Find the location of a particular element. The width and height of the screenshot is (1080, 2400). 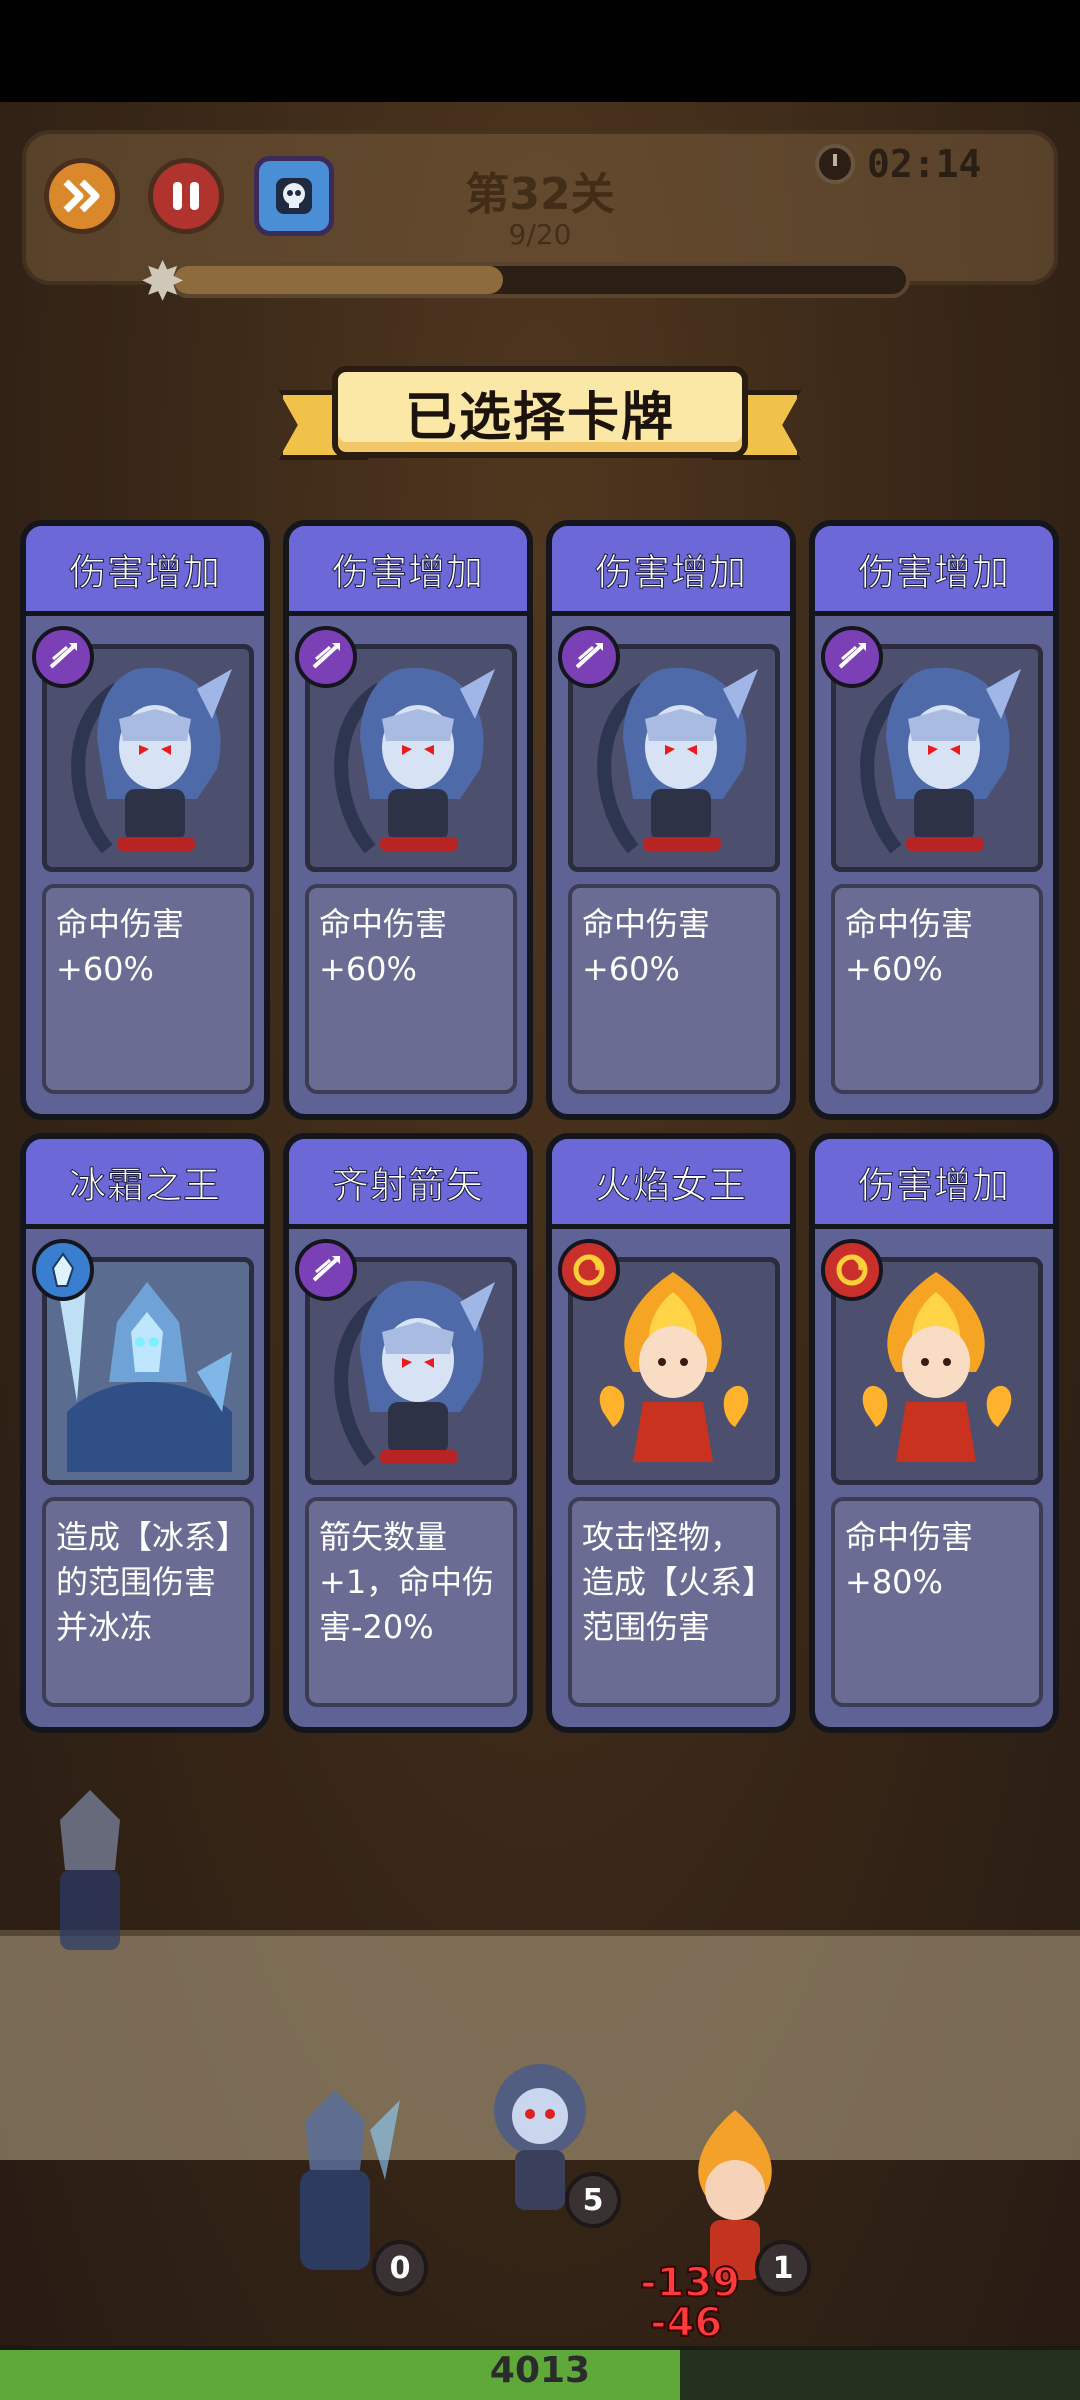

wave-progress-bar is located at coordinates (540, 280).